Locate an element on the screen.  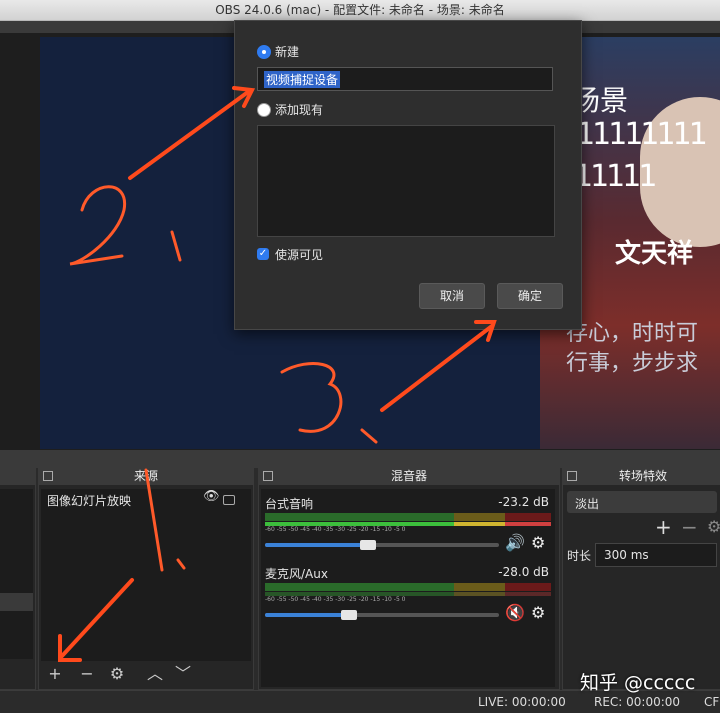
annotation-2-dot is located at coordinates (176, 246).